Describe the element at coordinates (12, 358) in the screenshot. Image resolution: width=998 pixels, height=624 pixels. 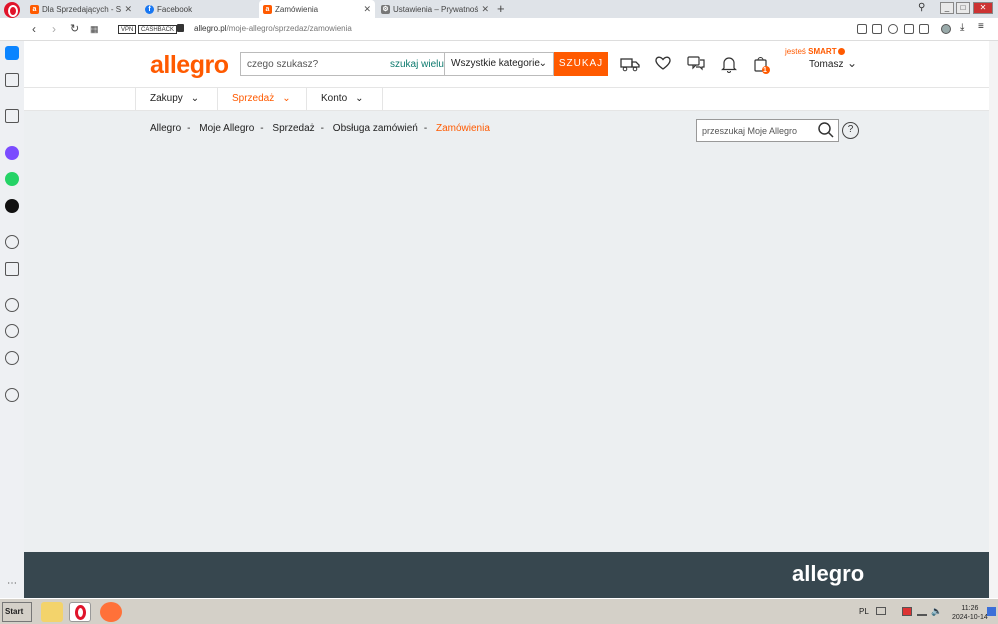
I see `settings-icon` at that location.